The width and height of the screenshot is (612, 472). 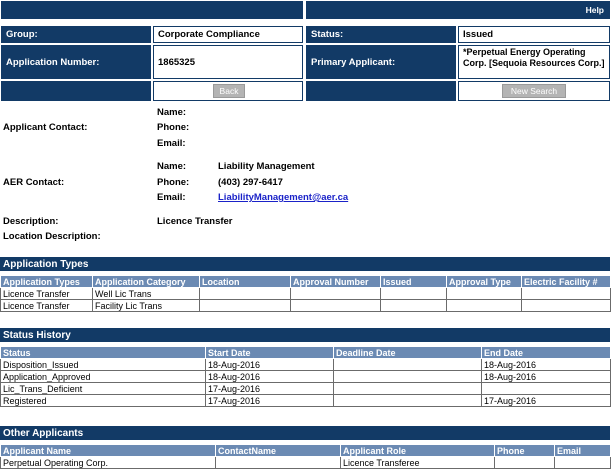 What do you see at coordinates (228, 34) in the screenshot?
I see `group-value: Corporate Compliance` at bounding box center [228, 34].